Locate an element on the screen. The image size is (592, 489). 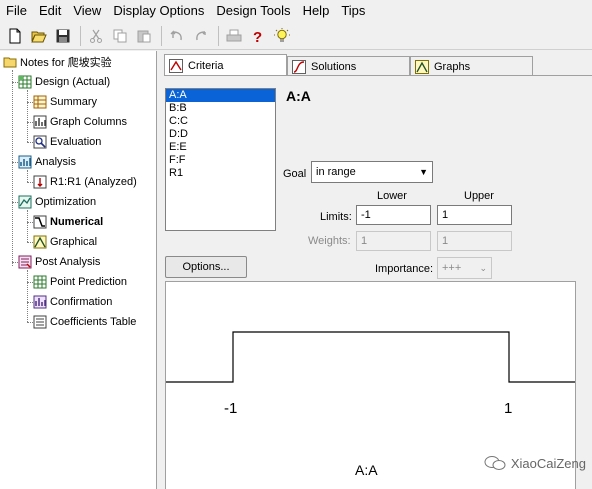
importance-value: +++ is located at coordinates (452, 268).